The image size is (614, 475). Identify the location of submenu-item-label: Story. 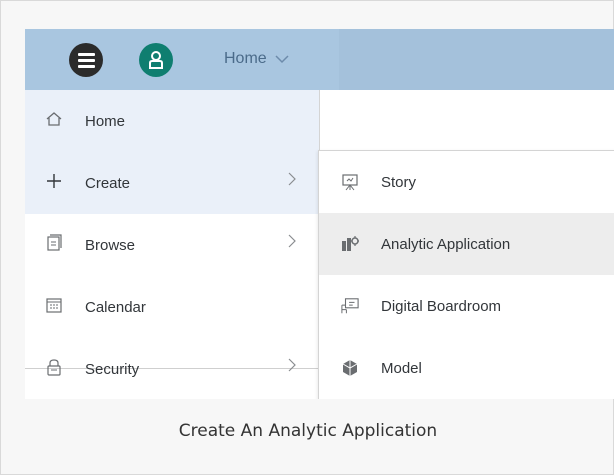
(399, 182).